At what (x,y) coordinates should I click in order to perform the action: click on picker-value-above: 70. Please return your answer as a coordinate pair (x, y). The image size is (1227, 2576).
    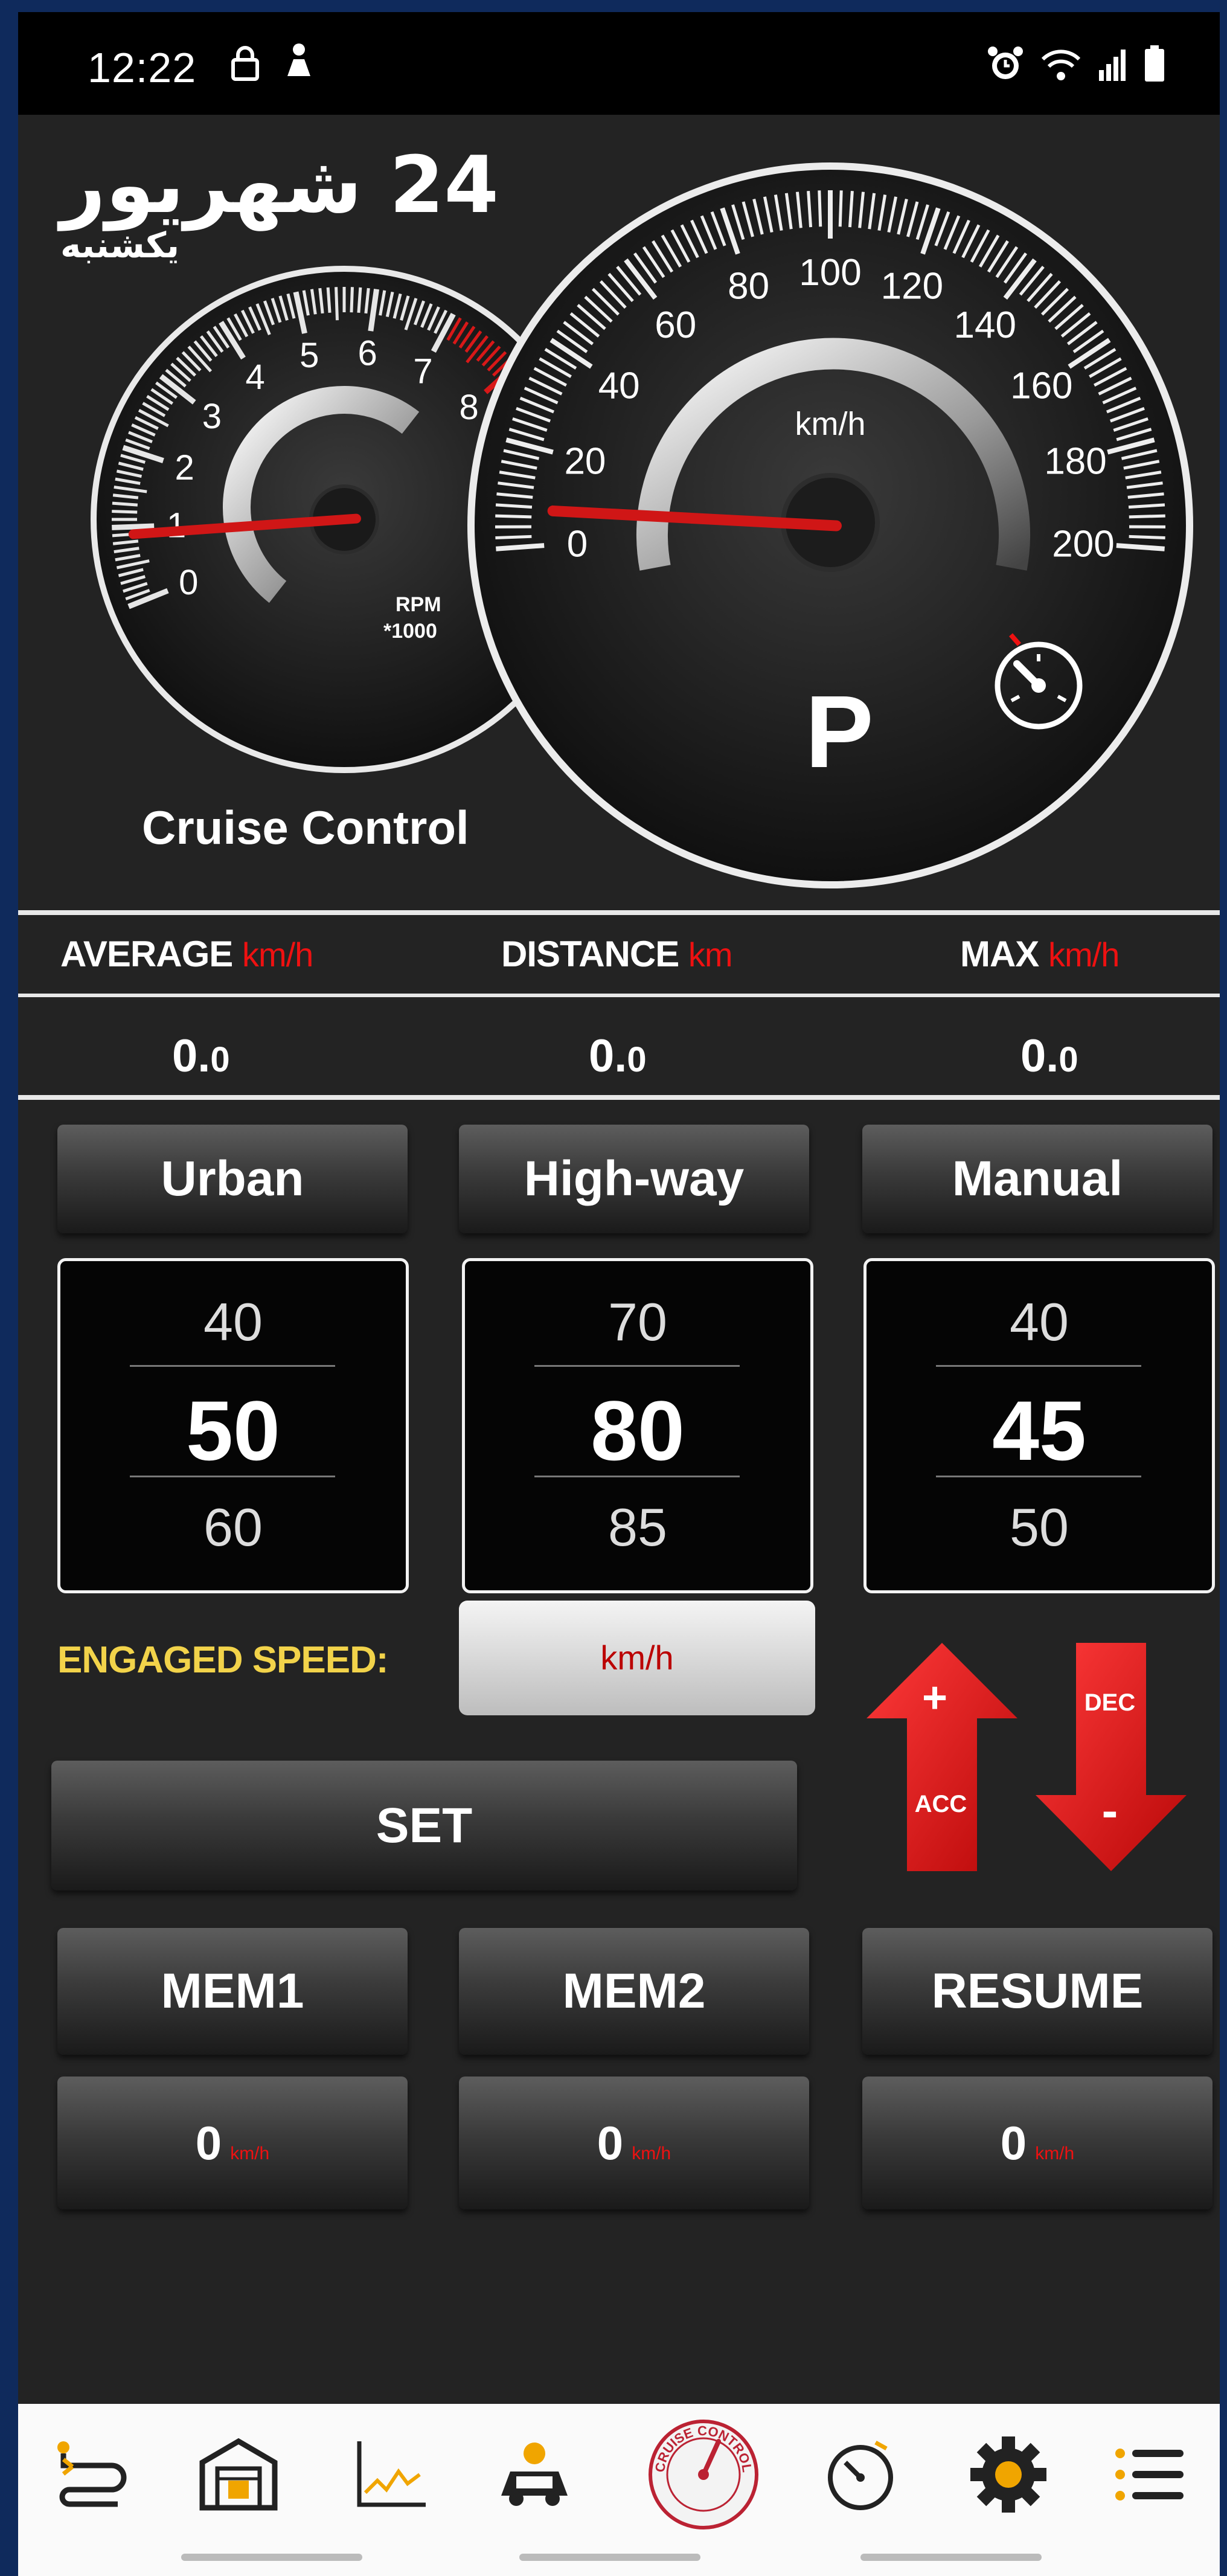
    Looking at the image, I should click on (638, 1322).